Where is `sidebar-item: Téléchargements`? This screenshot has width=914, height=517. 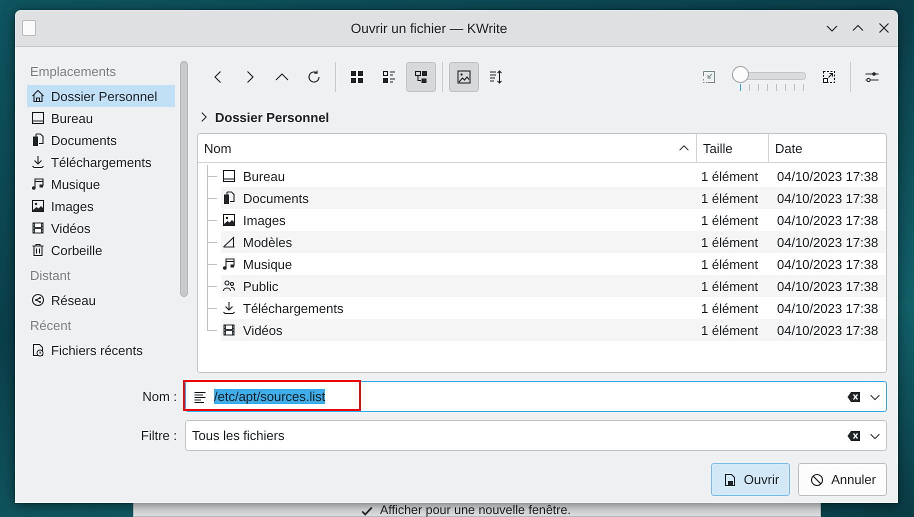
sidebar-item: Téléchargements is located at coordinates (101, 162).